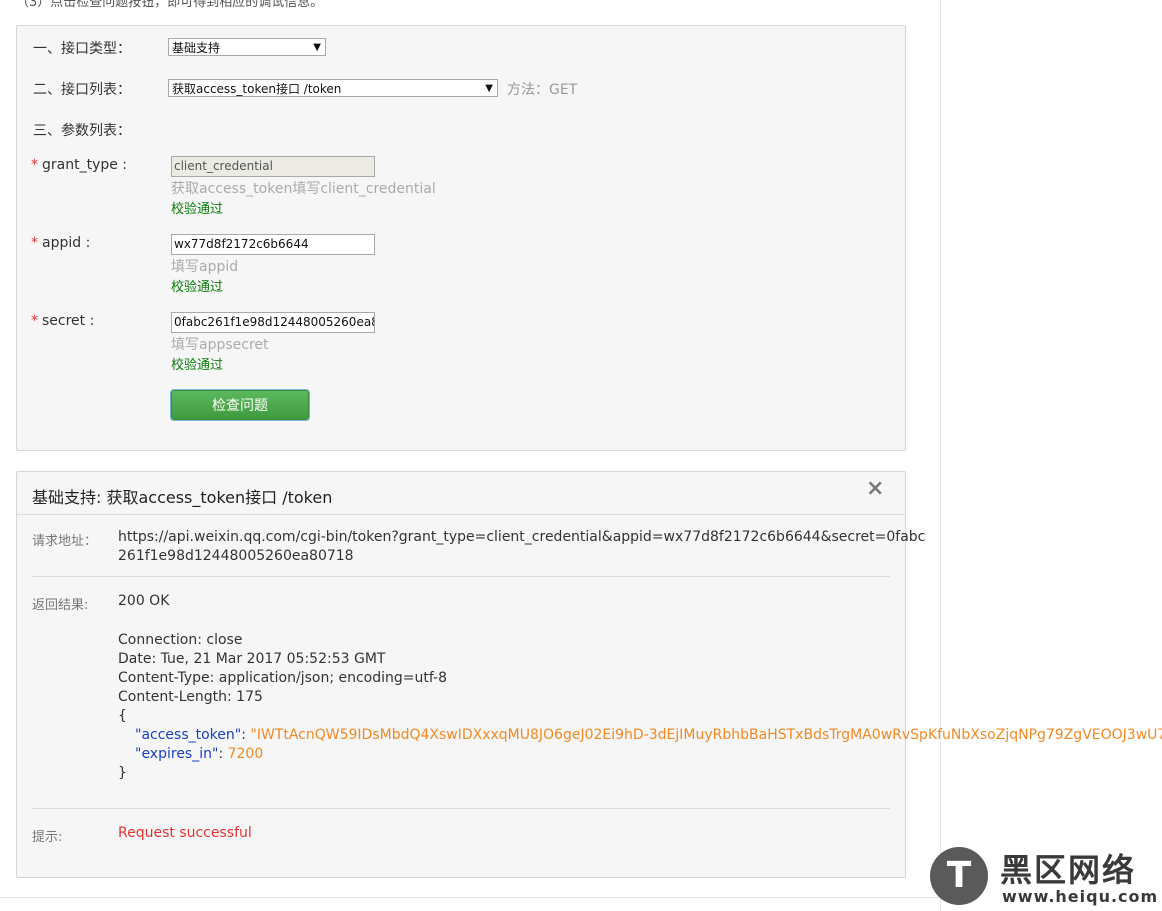 The width and height of the screenshot is (1162, 911). What do you see at coordinates (470, 897) in the screenshot?
I see `page-bottom-divider` at bounding box center [470, 897].